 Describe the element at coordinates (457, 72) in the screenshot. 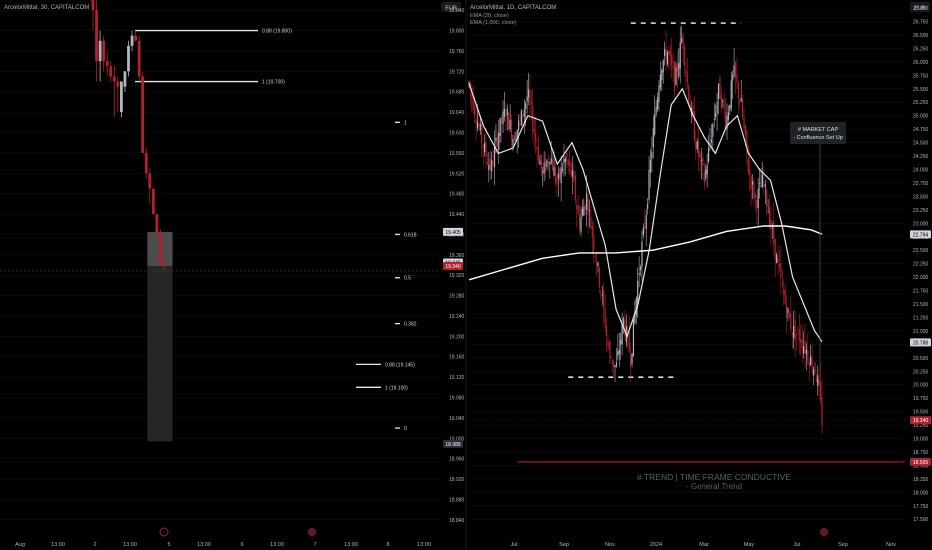

I see `left-price-tick: 19.720` at that location.